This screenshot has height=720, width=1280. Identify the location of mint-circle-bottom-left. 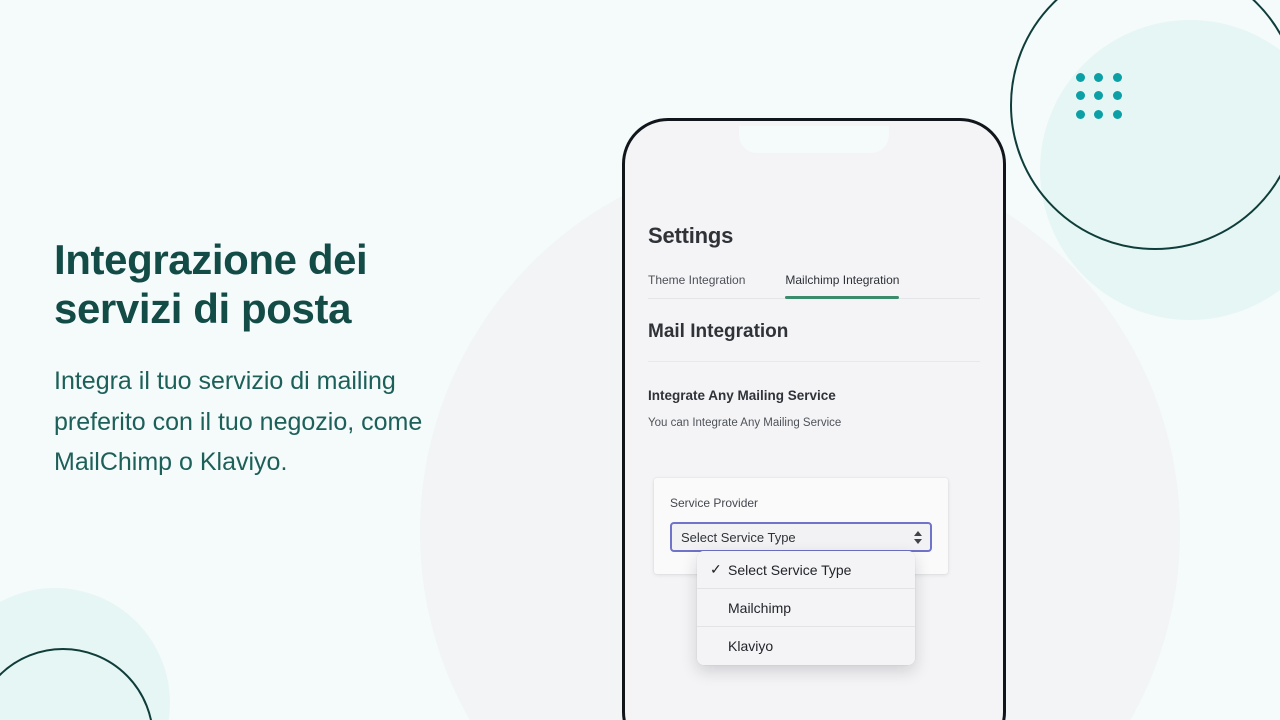
(85, 654).